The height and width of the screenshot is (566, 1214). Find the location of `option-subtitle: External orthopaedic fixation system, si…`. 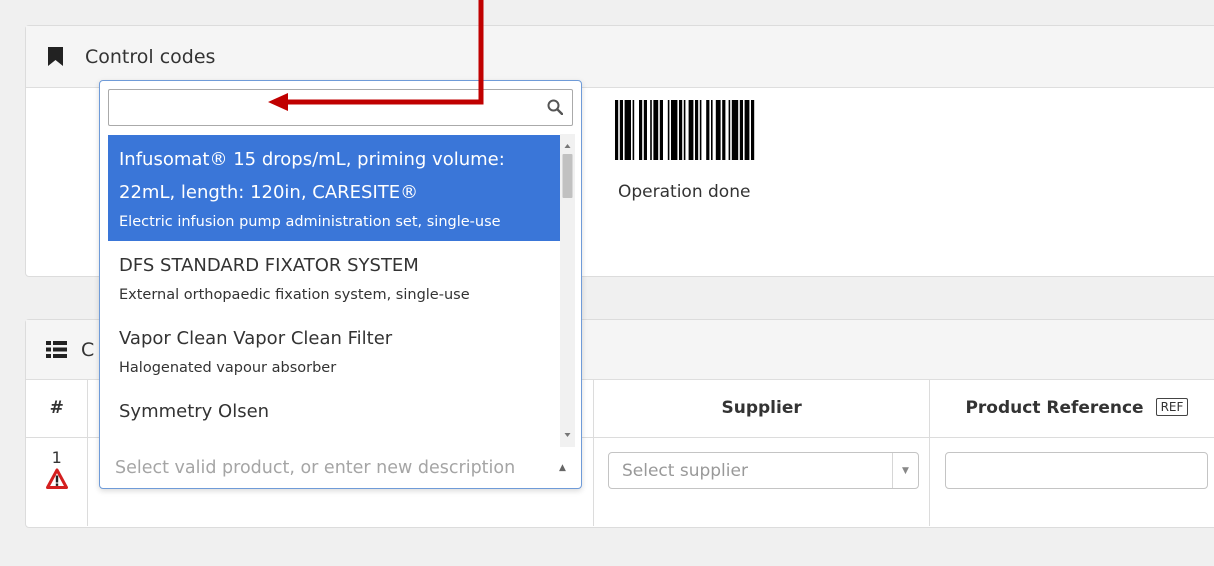

option-subtitle: External orthopaedic fixation system, si… is located at coordinates (294, 295).